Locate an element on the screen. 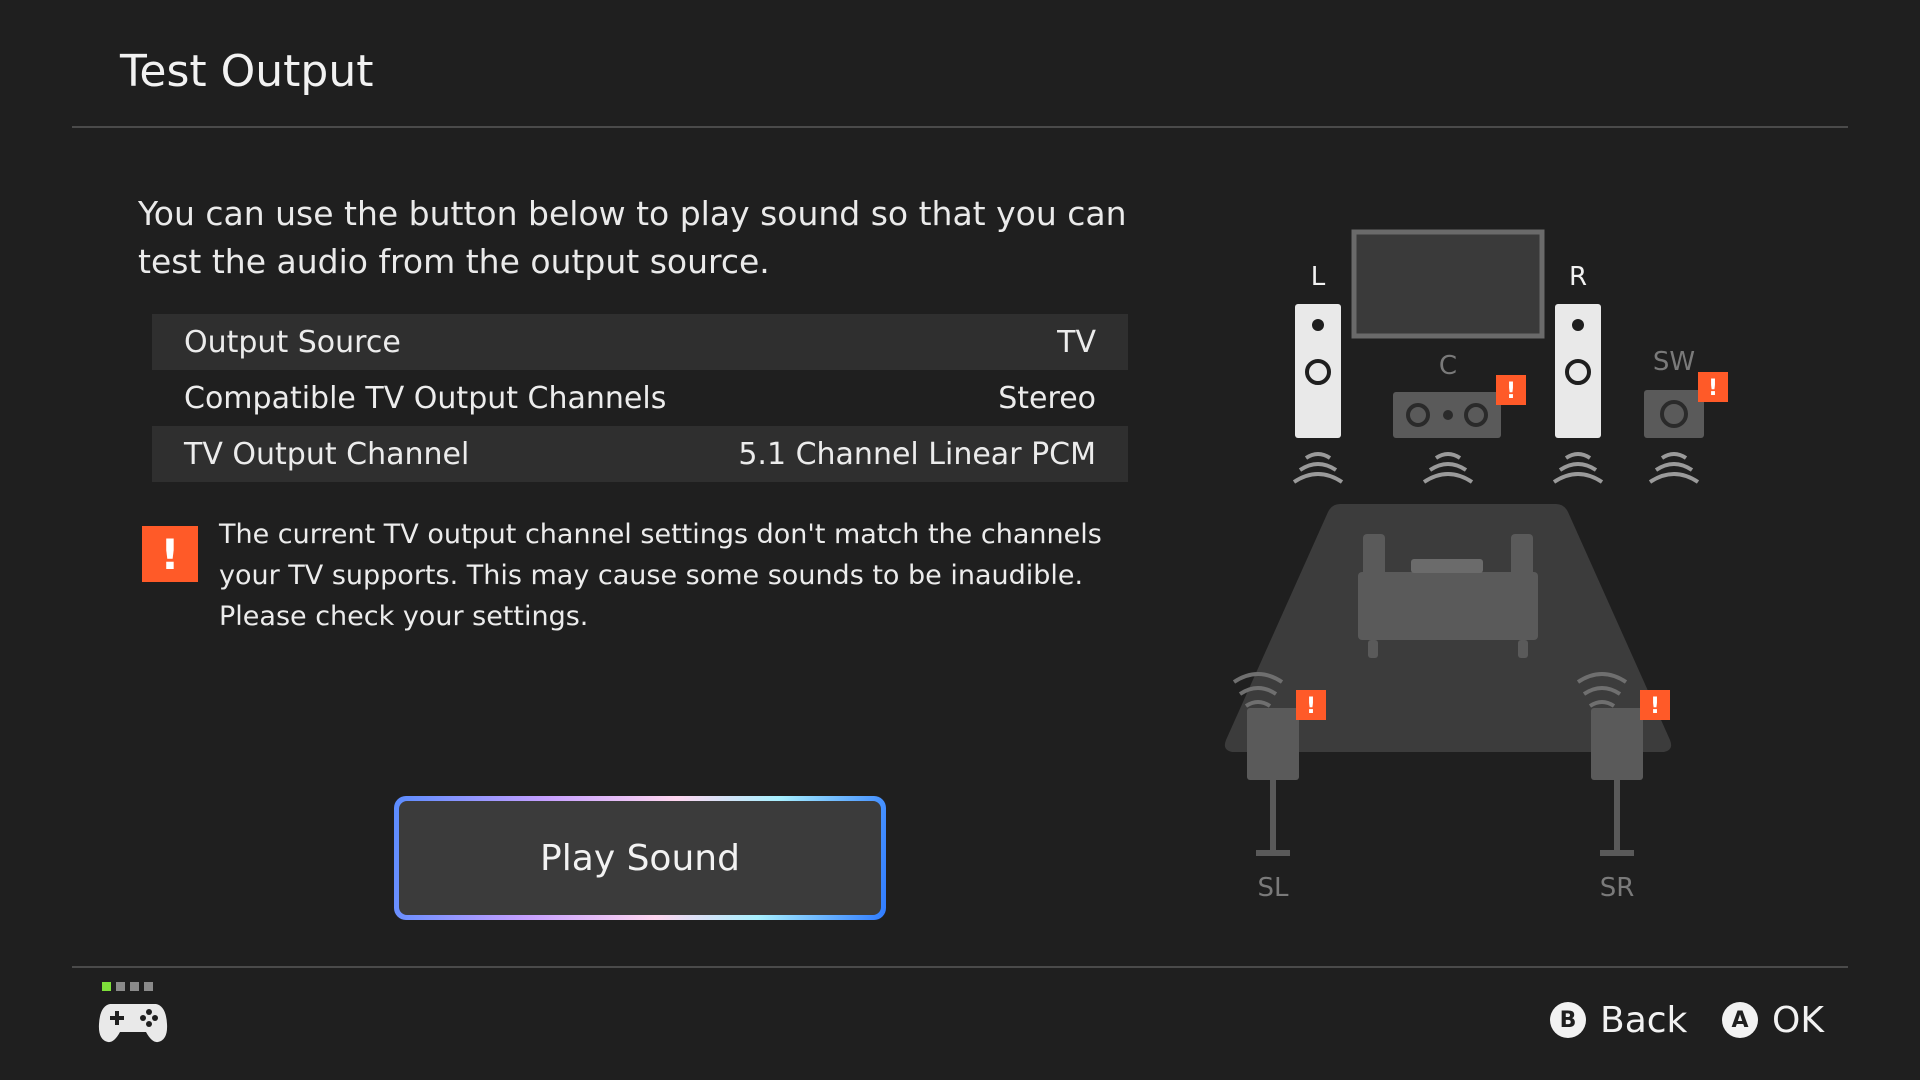  b-button-icon: B is located at coordinates (1568, 1020).